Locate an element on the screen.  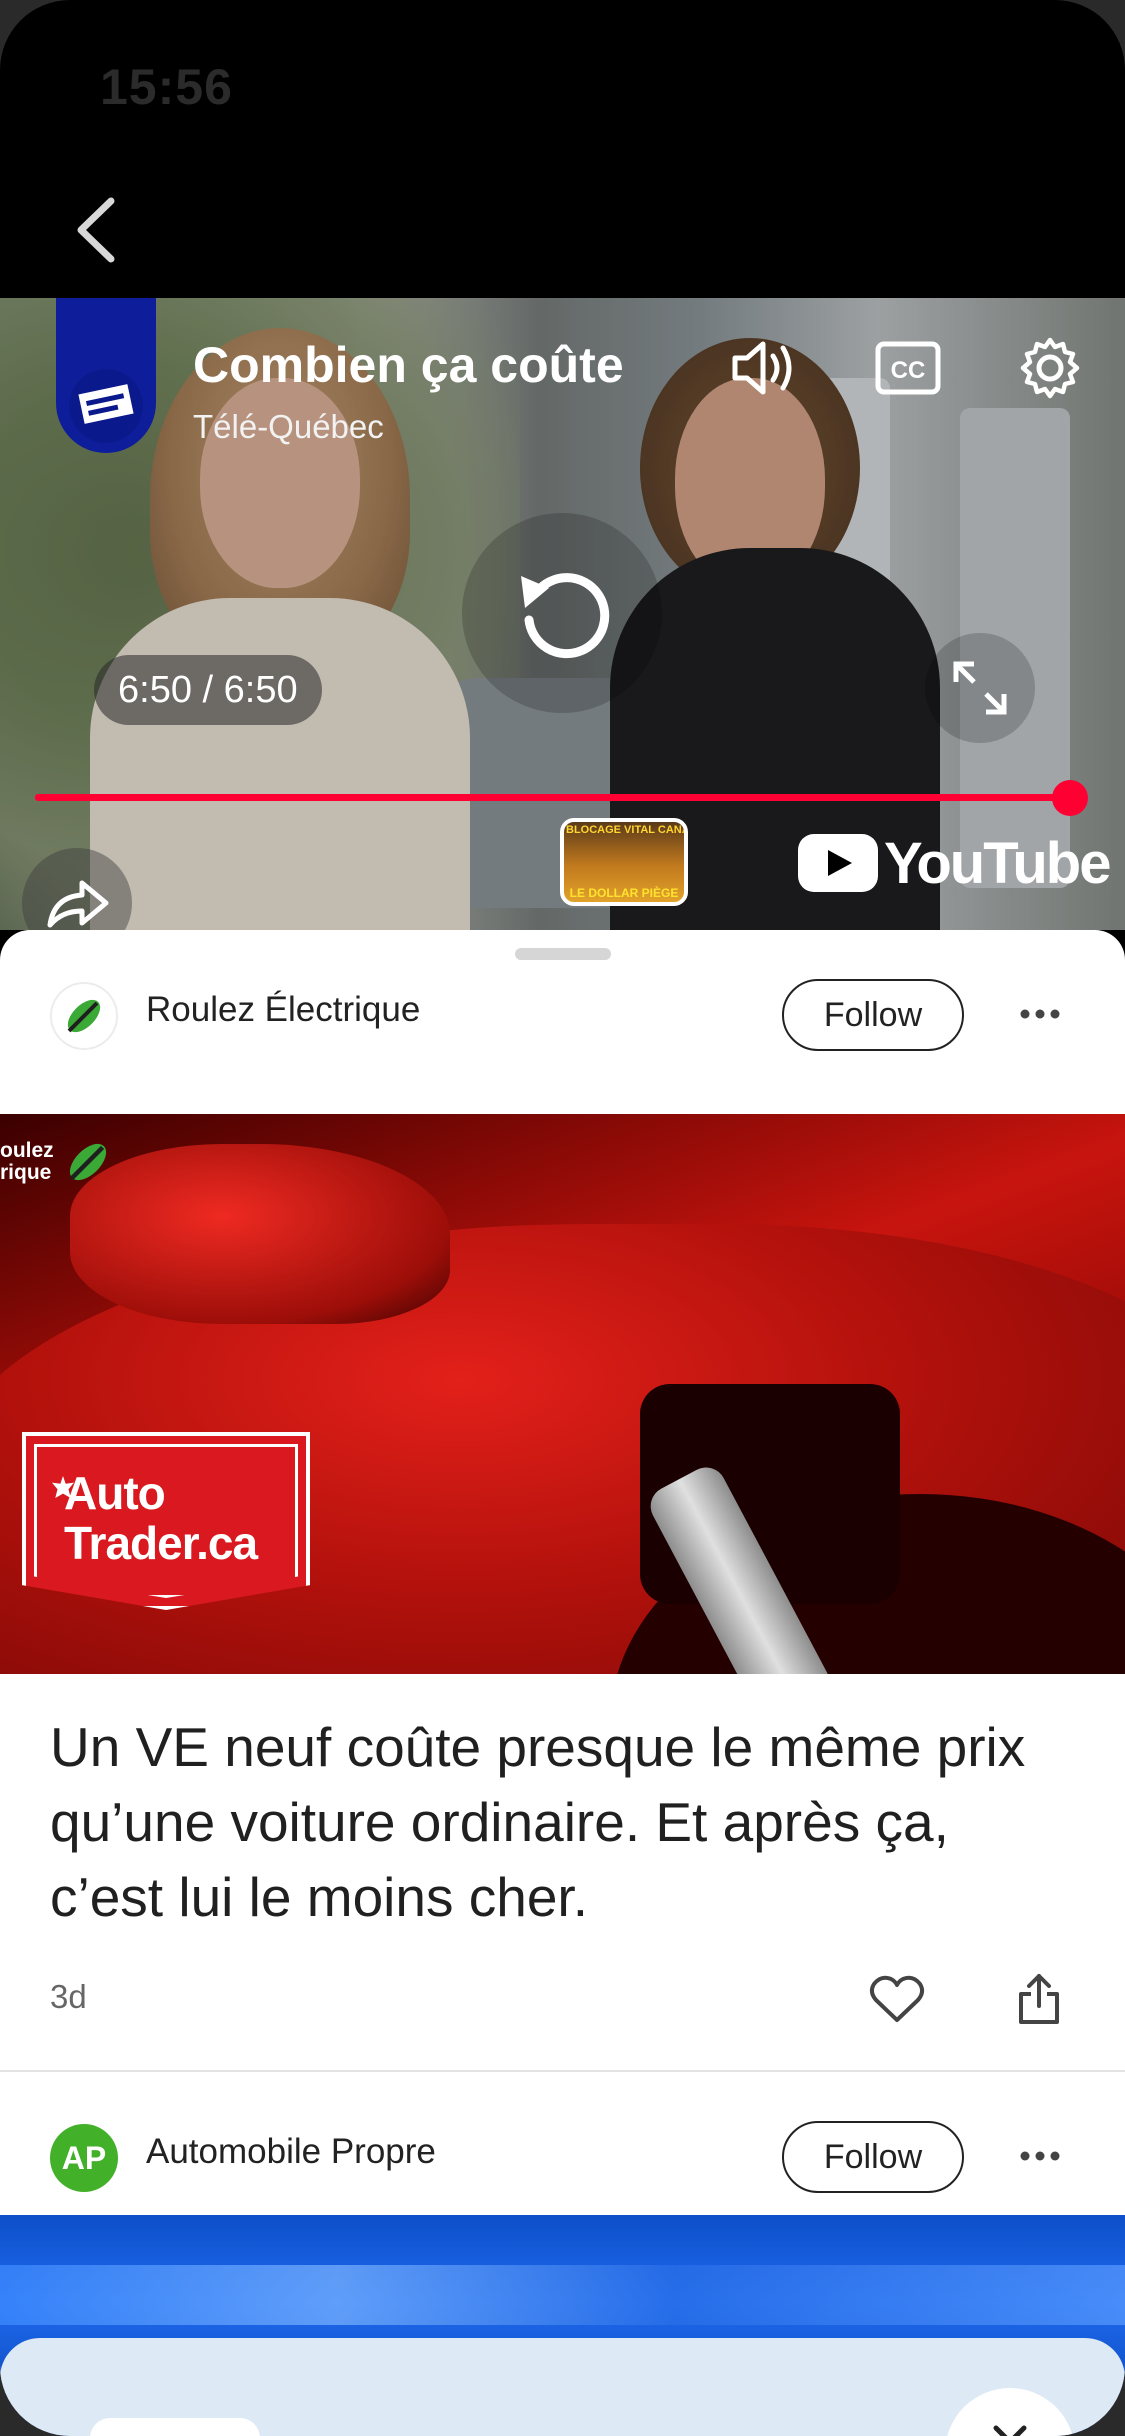
source-avatar is located at coordinates (84, 1016).